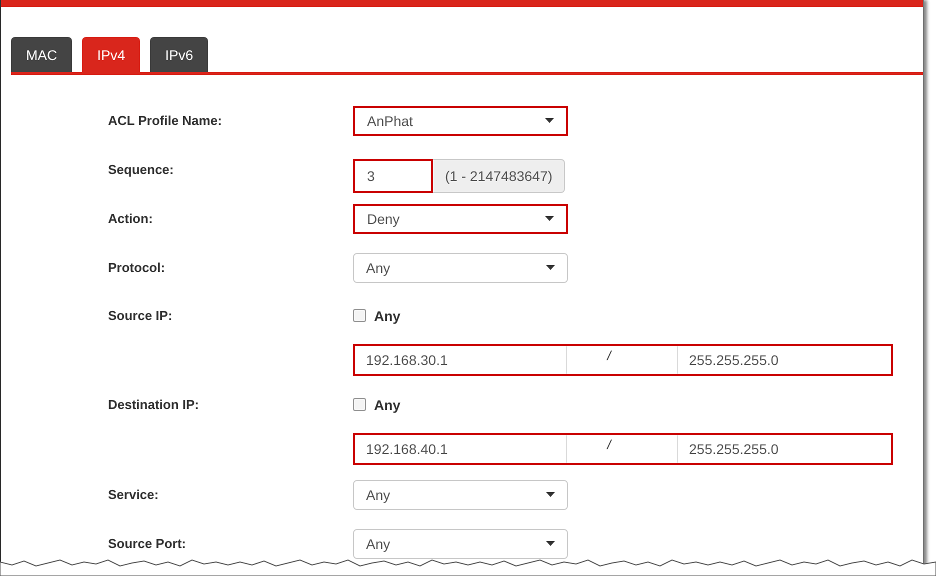 Image resolution: width=936 pixels, height=576 pixels. What do you see at coordinates (111, 54) in the screenshot?
I see `tab: IPv4` at bounding box center [111, 54].